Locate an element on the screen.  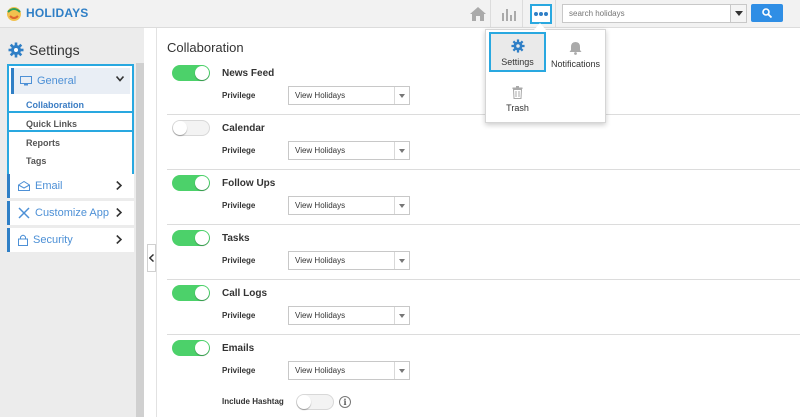
menu-item-trash: Trash is located at coordinates (517, 96).